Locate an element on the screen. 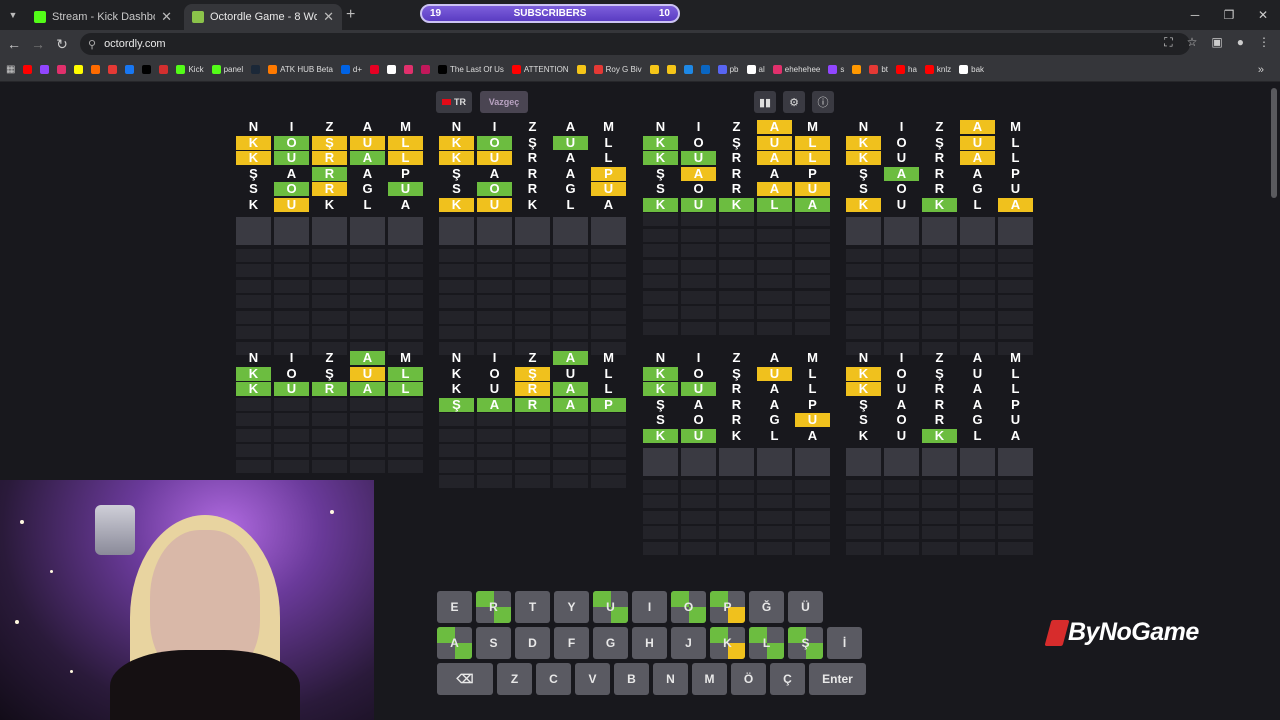 The height and width of the screenshot is (720, 1280). bookmark-item: The Last Of Us is located at coordinates (471, 69).